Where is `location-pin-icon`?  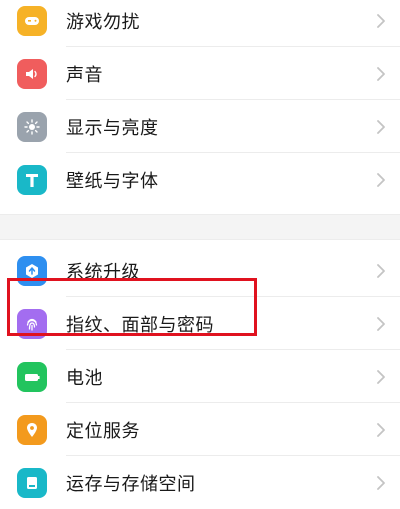
location-pin-icon is located at coordinates (32, 429).